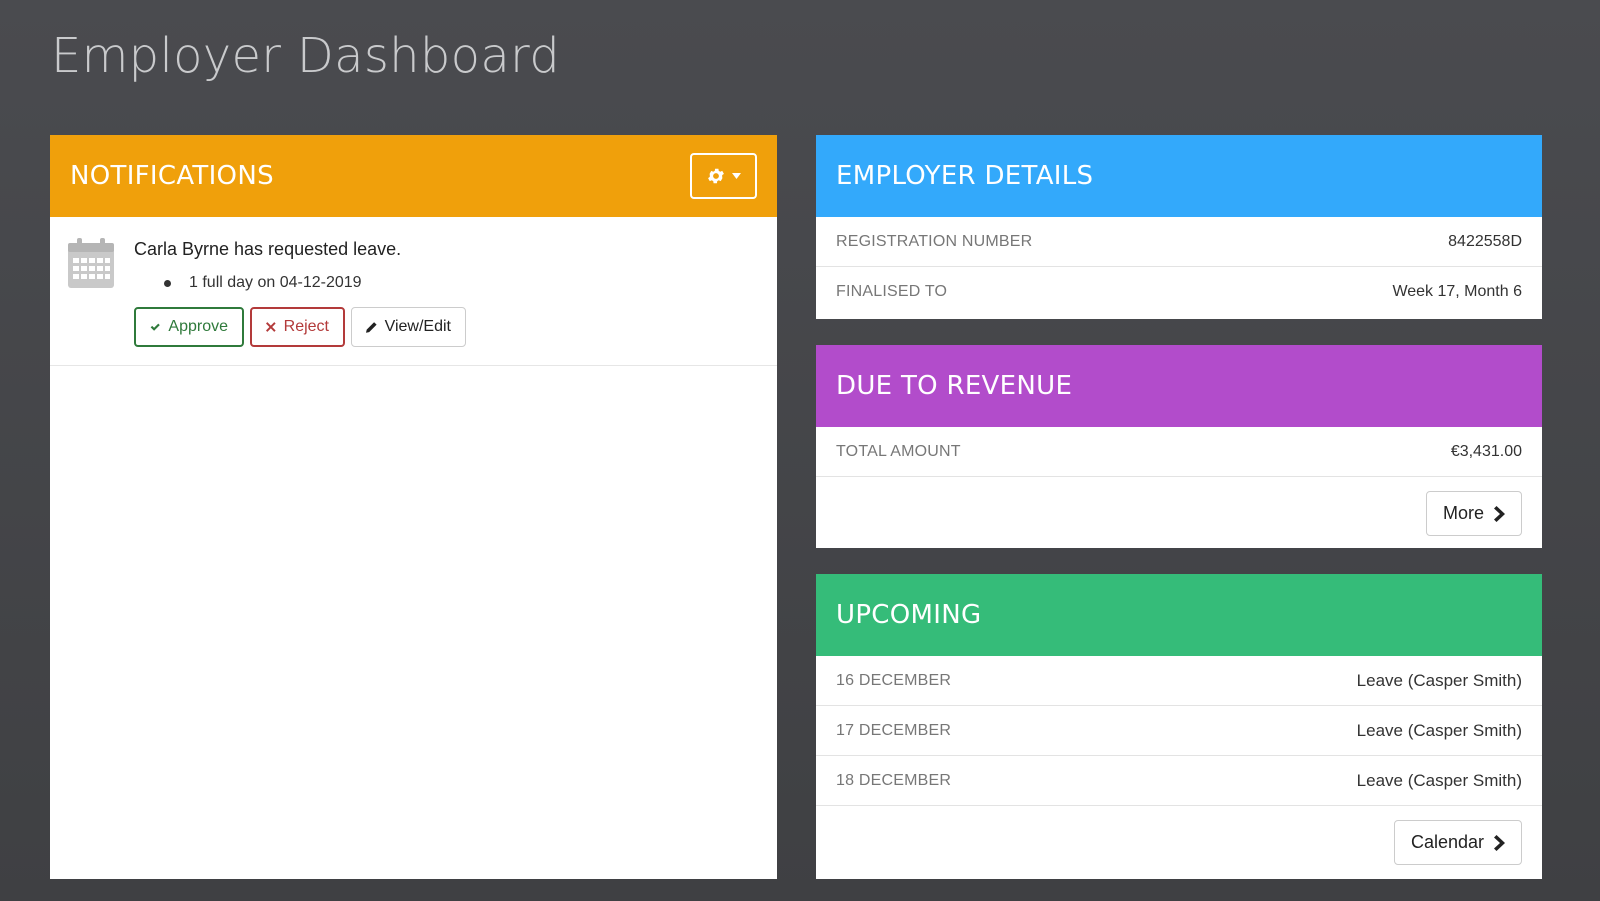 This screenshot has height=901, width=1600. What do you see at coordinates (1179, 292) in the screenshot?
I see `detail-row-finalised-to: FINALISED TO Week 17, Month 6` at bounding box center [1179, 292].